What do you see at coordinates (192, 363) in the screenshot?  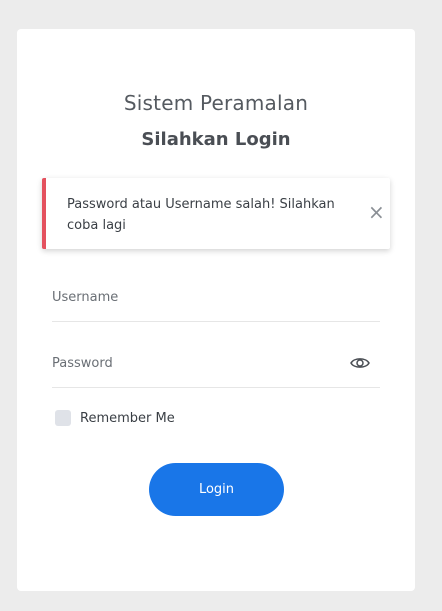 I see `password-input` at bounding box center [192, 363].